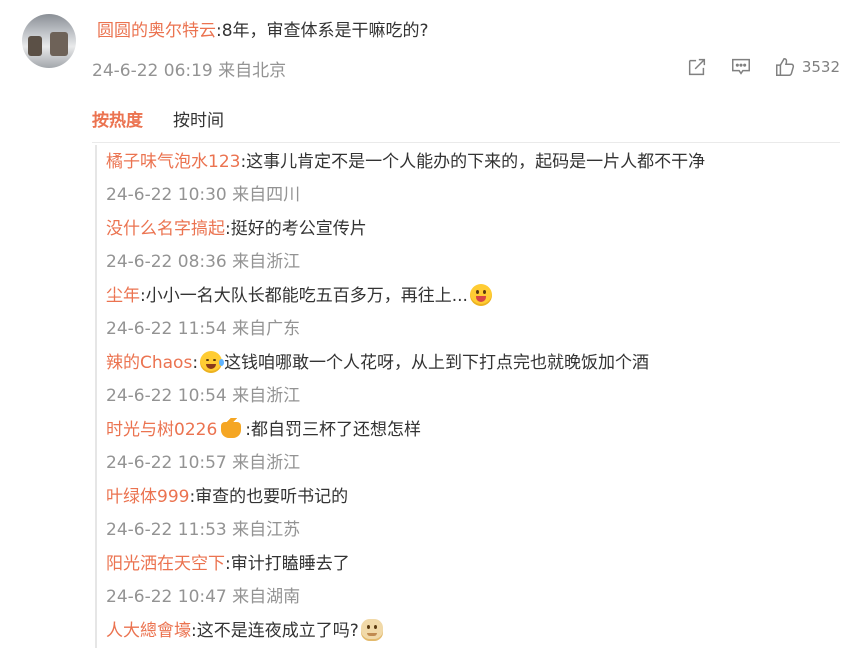  What do you see at coordinates (266, 329) in the screenshot?
I see `reply-location: 来自广东` at bounding box center [266, 329].